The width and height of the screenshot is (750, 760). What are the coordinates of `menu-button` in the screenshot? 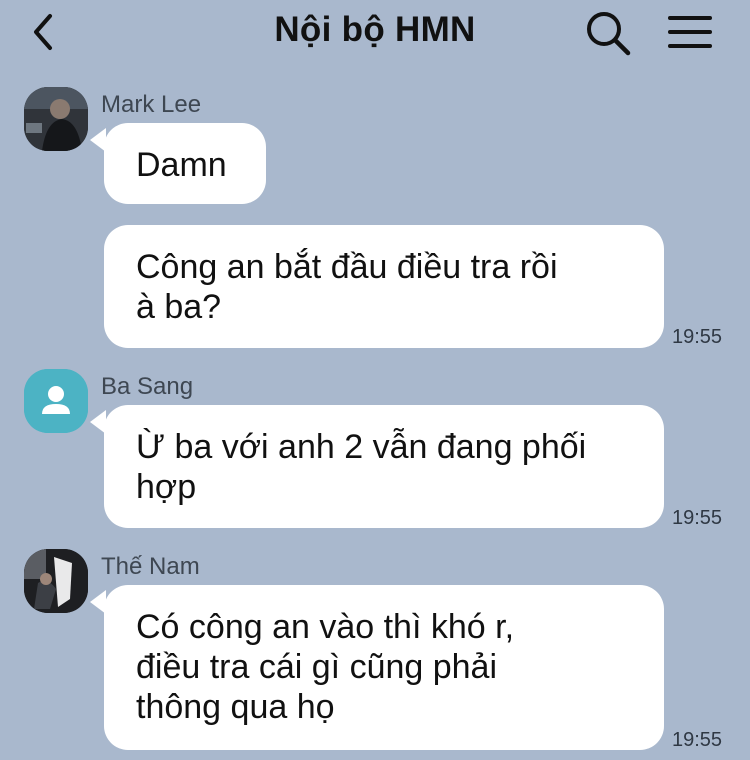 It's located at (690, 32).